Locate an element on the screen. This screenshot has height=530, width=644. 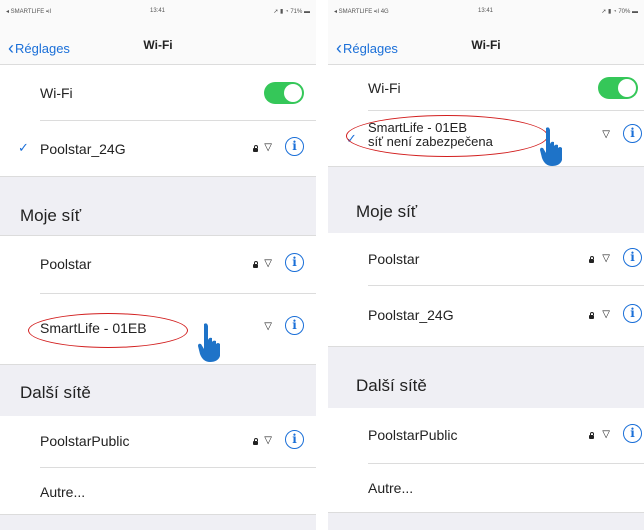
divider is located at coordinates (322, 265).